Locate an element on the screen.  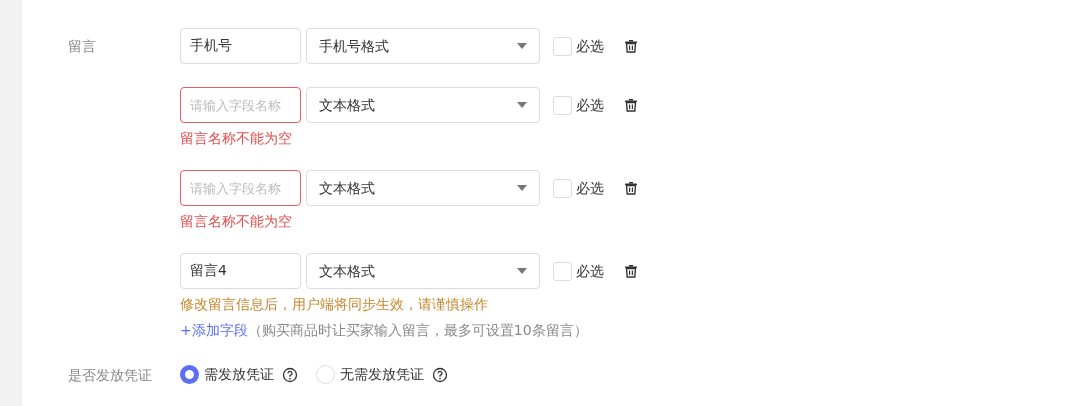
hint-text: （购买商品时让买家输入留言，最多可设置10条留言） is located at coordinates (417, 330).